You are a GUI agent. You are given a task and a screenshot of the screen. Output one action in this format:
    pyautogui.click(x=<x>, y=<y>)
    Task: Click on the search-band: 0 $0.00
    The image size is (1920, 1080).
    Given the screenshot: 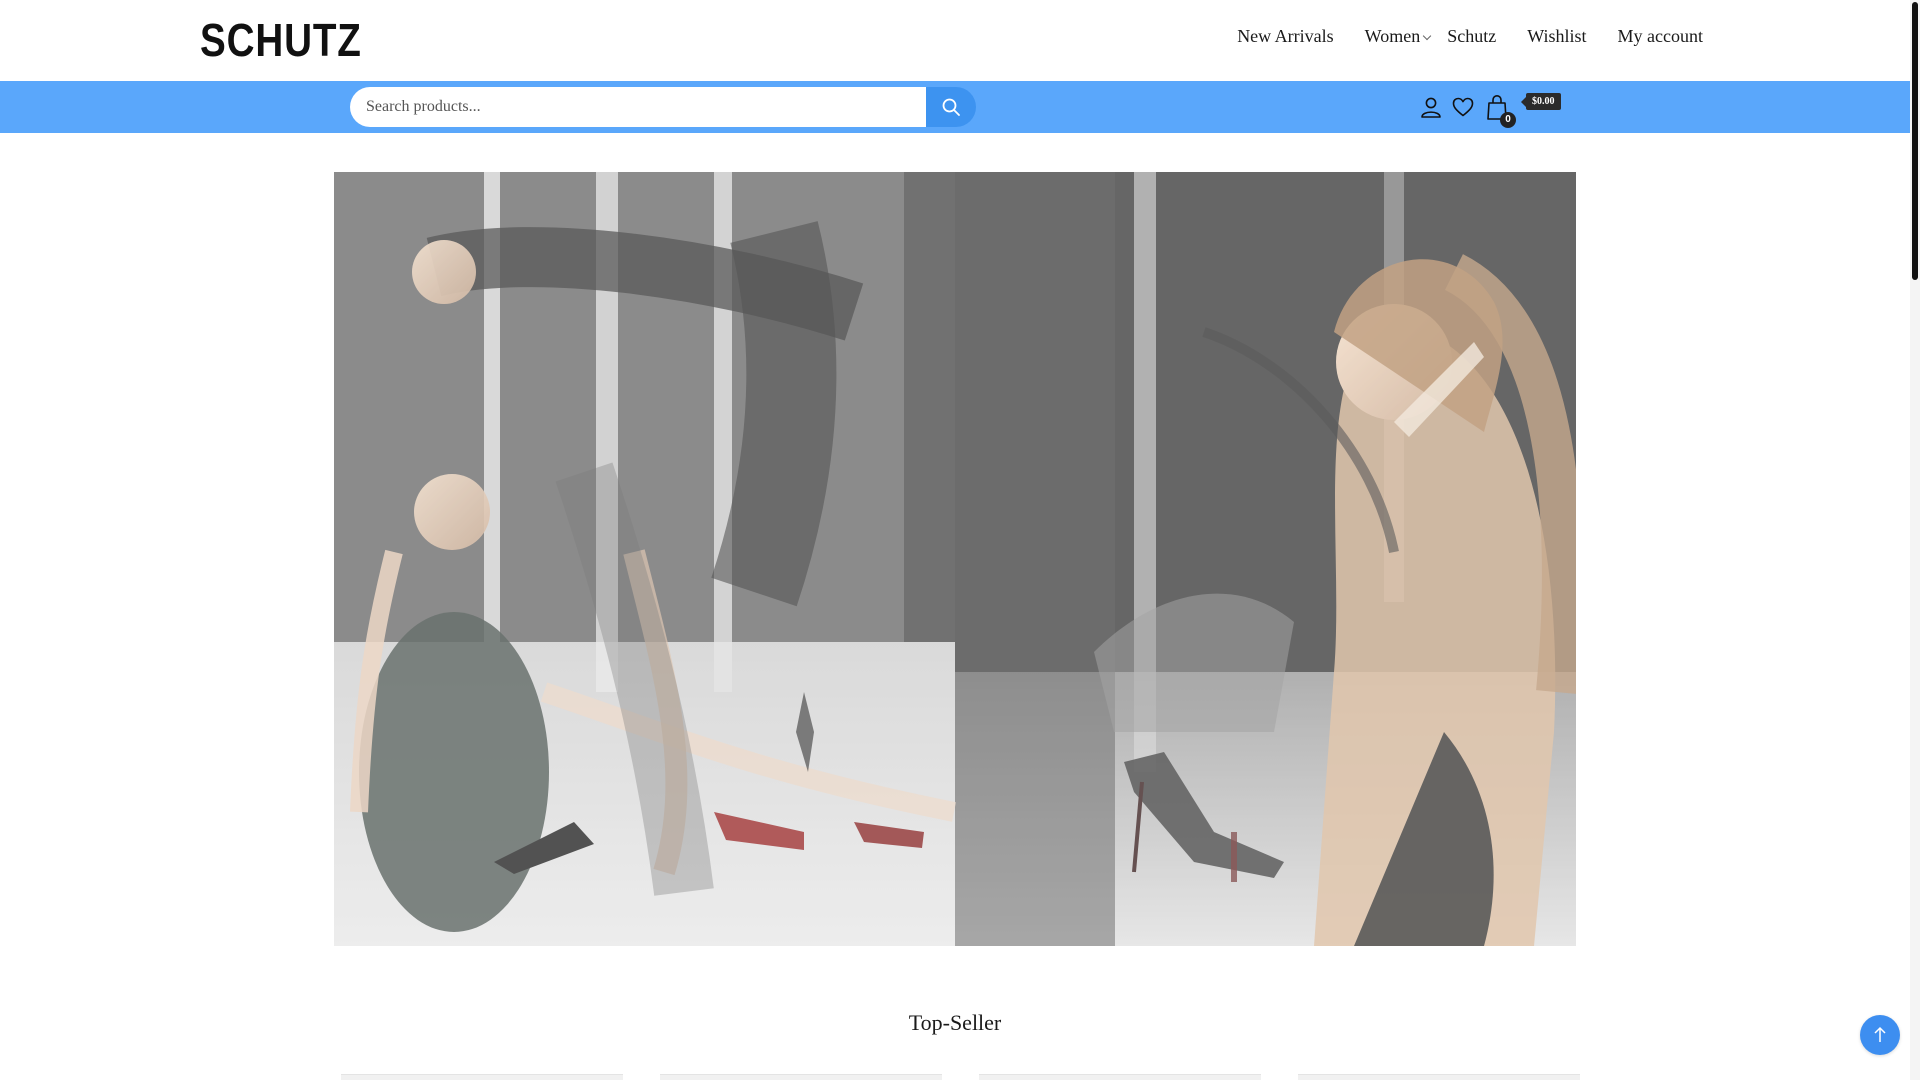 What is the action you would take?
    pyautogui.click(x=955, y=107)
    